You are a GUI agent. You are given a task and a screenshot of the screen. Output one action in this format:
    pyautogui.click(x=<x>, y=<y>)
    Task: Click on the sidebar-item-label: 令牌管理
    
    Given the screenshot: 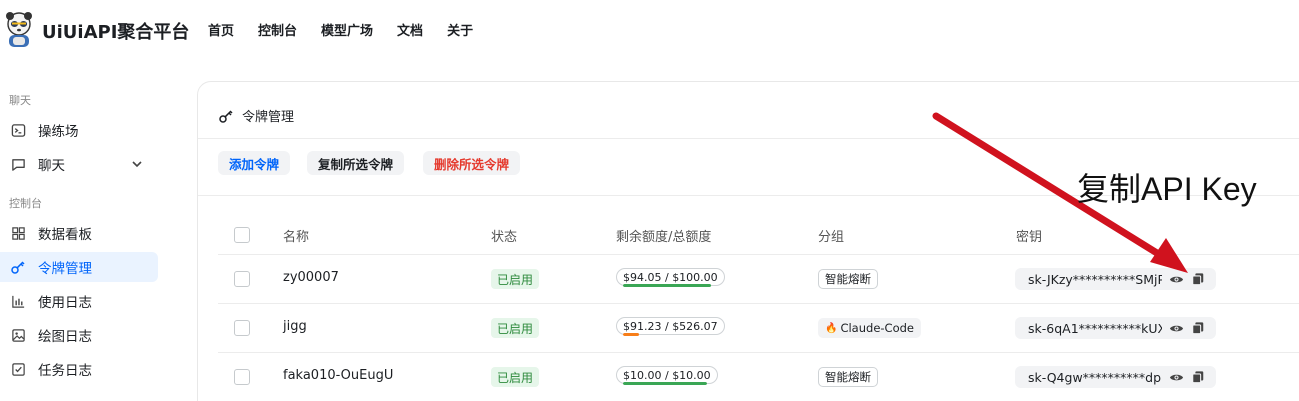 What is the action you would take?
    pyautogui.click(x=65, y=269)
    